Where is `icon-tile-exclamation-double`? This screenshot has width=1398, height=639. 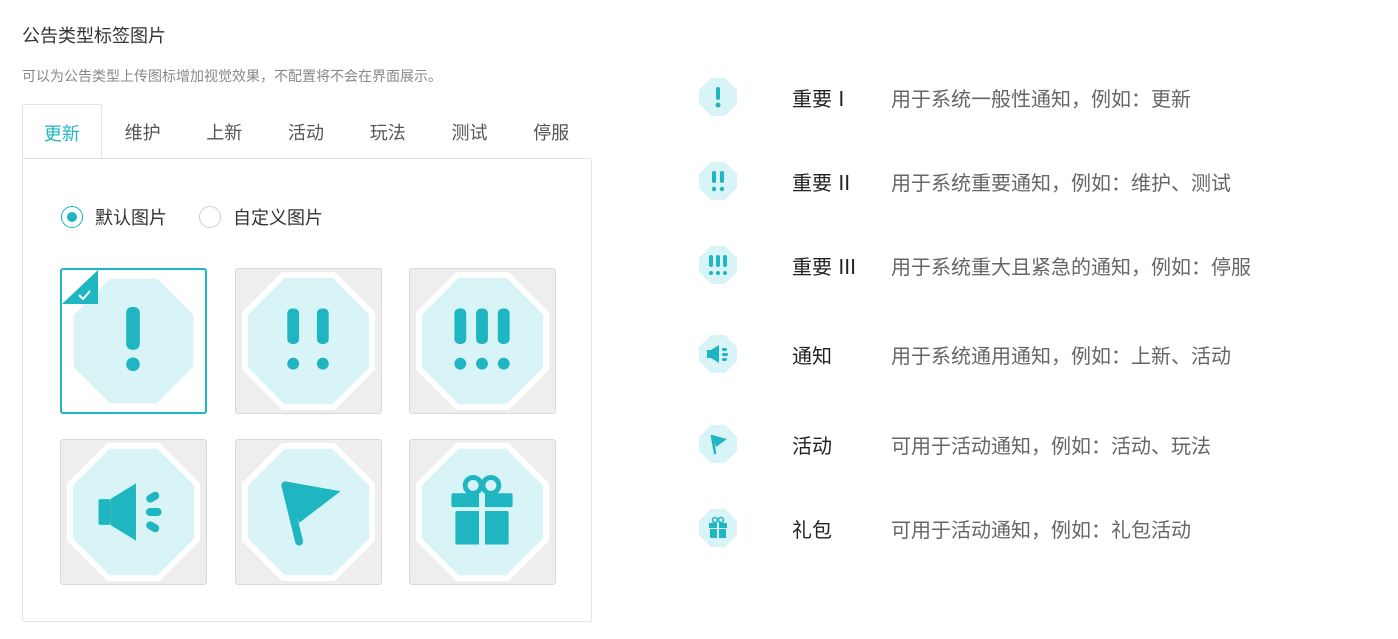
icon-tile-exclamation-double is located at coordinates (308, 341).